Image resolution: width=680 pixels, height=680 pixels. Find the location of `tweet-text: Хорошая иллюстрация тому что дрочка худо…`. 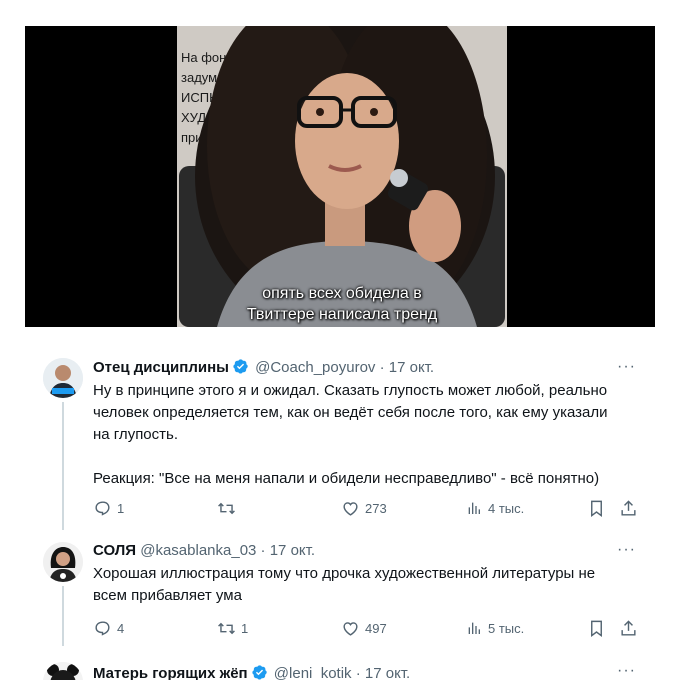

tweet-text: Хорошая иллюстрация тому что дрочка худо… is located at coordinates (344, 584).